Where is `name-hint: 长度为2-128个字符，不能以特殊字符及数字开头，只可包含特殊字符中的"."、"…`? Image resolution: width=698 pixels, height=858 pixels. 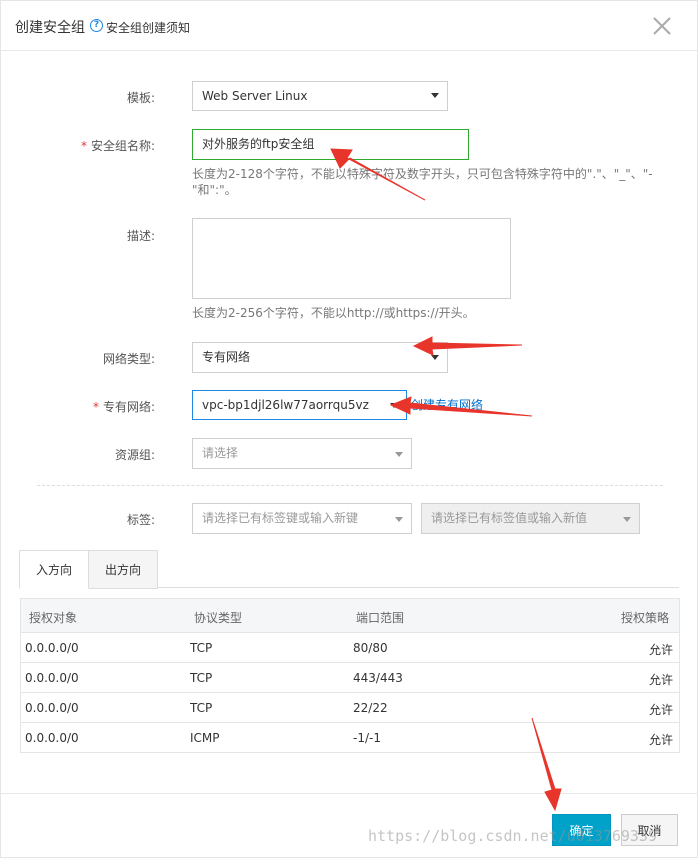 name-hint: 长度为2-128个字符，不能以特殊字符及数字开头，只可包含特殊字符中的"."、"… is located at coordinates (422, 182).